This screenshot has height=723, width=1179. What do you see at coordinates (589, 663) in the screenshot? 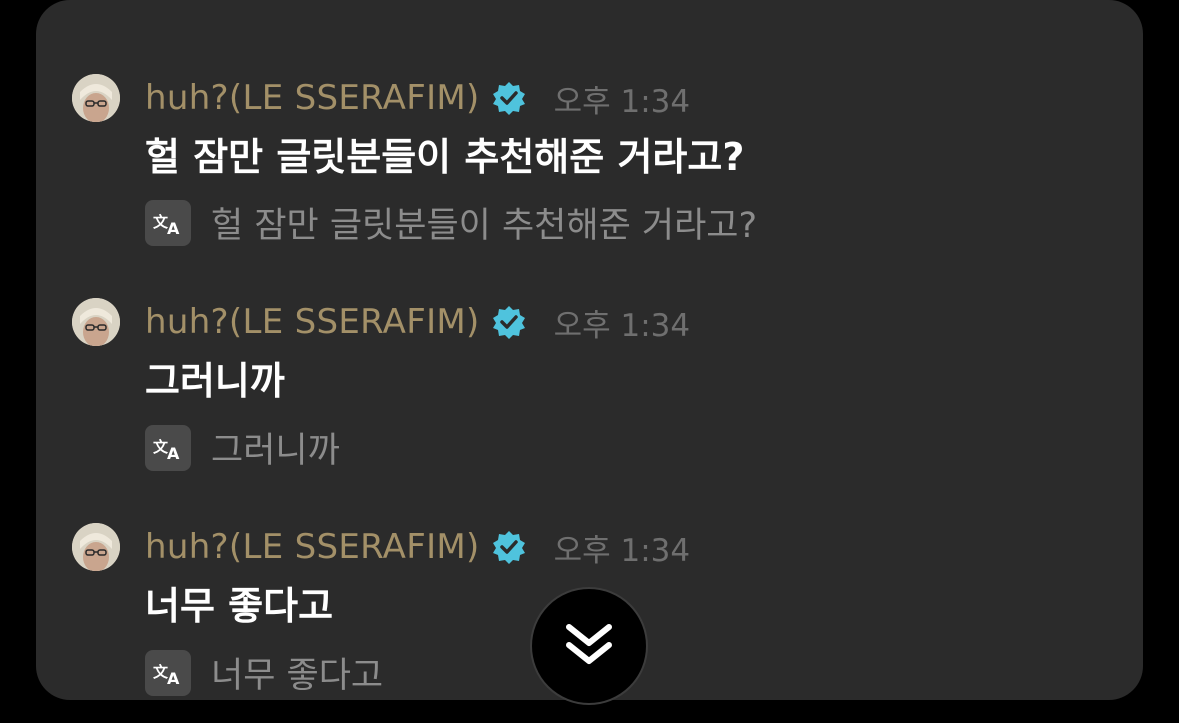
I see `double-chevron-down-icon` at bounding box center [589, 663].